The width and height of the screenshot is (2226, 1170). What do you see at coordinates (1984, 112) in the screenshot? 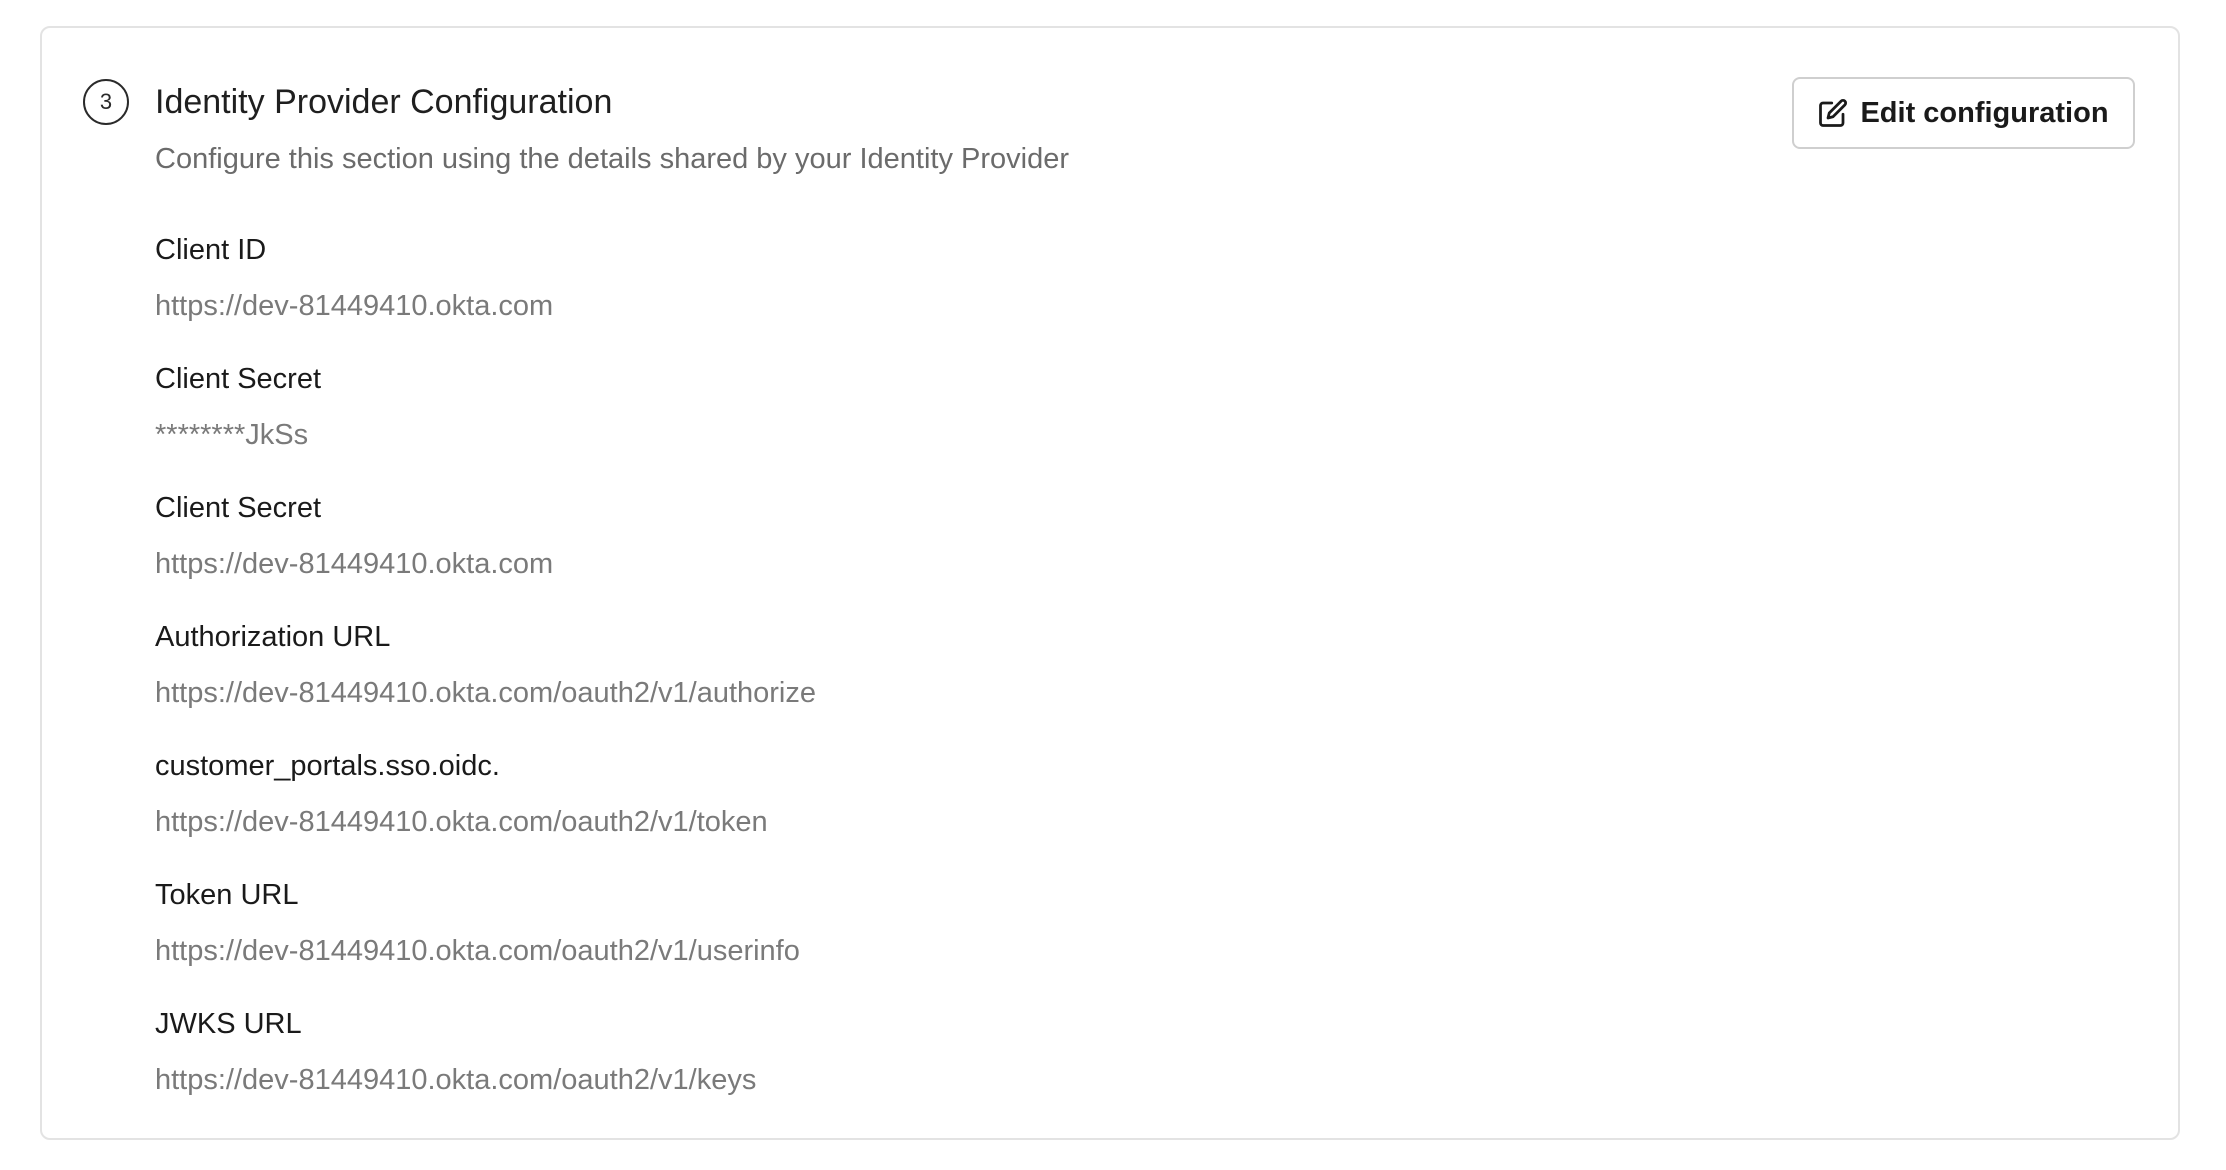
I see `edit-configuration-label: Edit configuration` at bounding box center [1984, 112].